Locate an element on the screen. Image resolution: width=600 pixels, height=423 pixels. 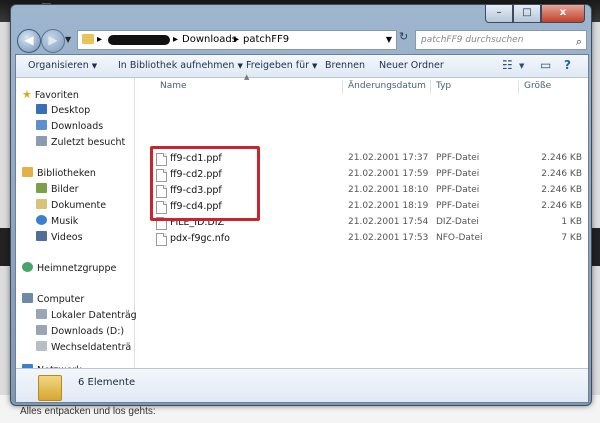
nav-computer-label: Computer is located at coordinates (61, 299).